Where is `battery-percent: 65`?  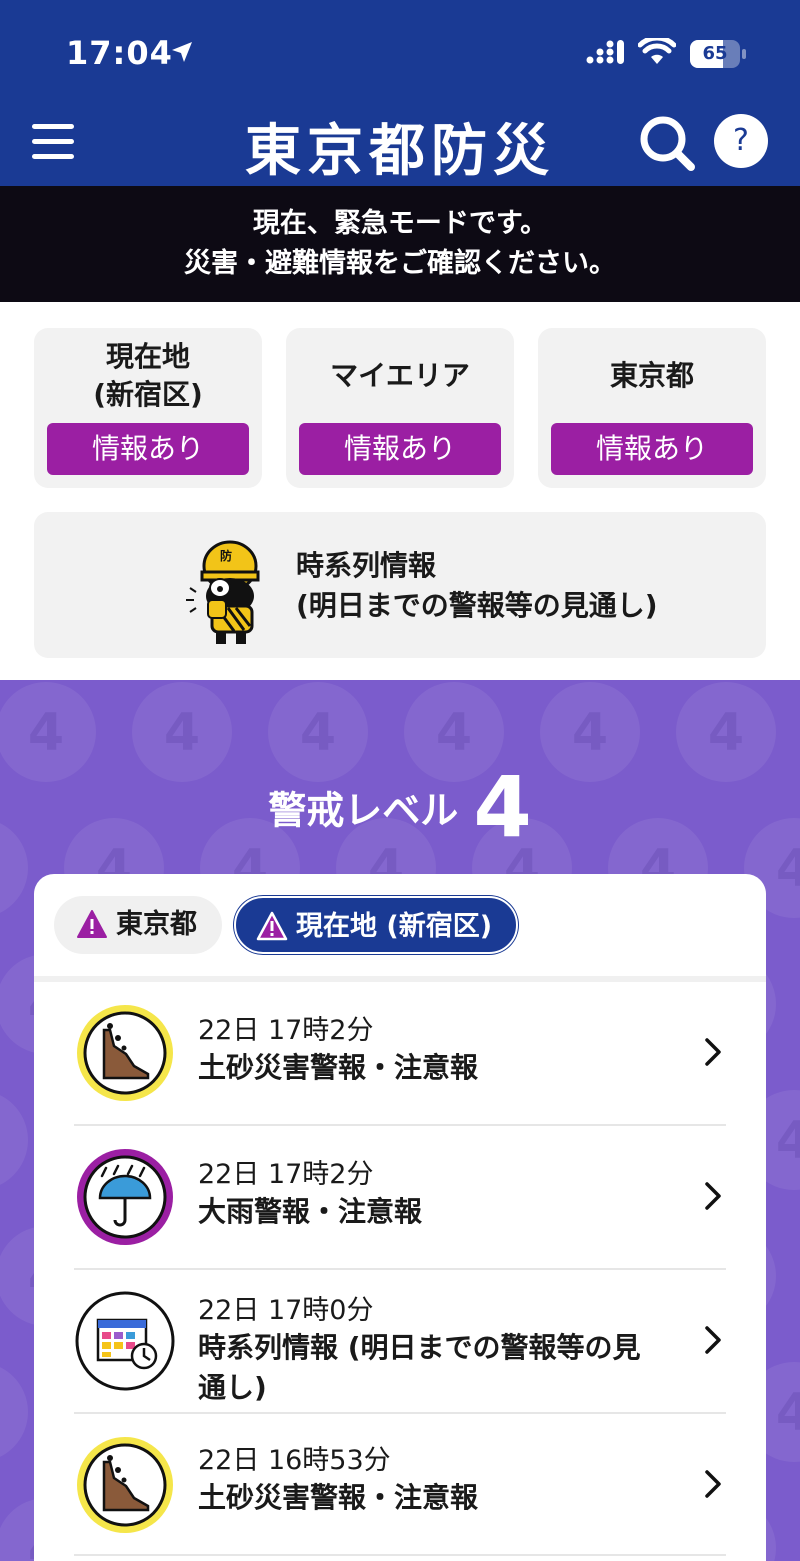
battery-percent: 65 is located at coordinates (715, 53).